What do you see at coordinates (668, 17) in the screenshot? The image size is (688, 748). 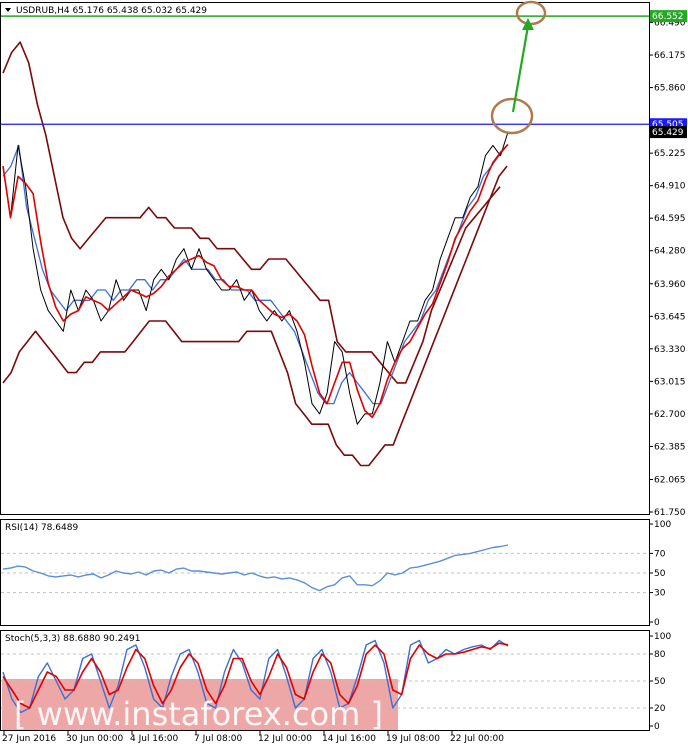 I see `target-price-tag: 66.552` at bounding box center [668, 17].